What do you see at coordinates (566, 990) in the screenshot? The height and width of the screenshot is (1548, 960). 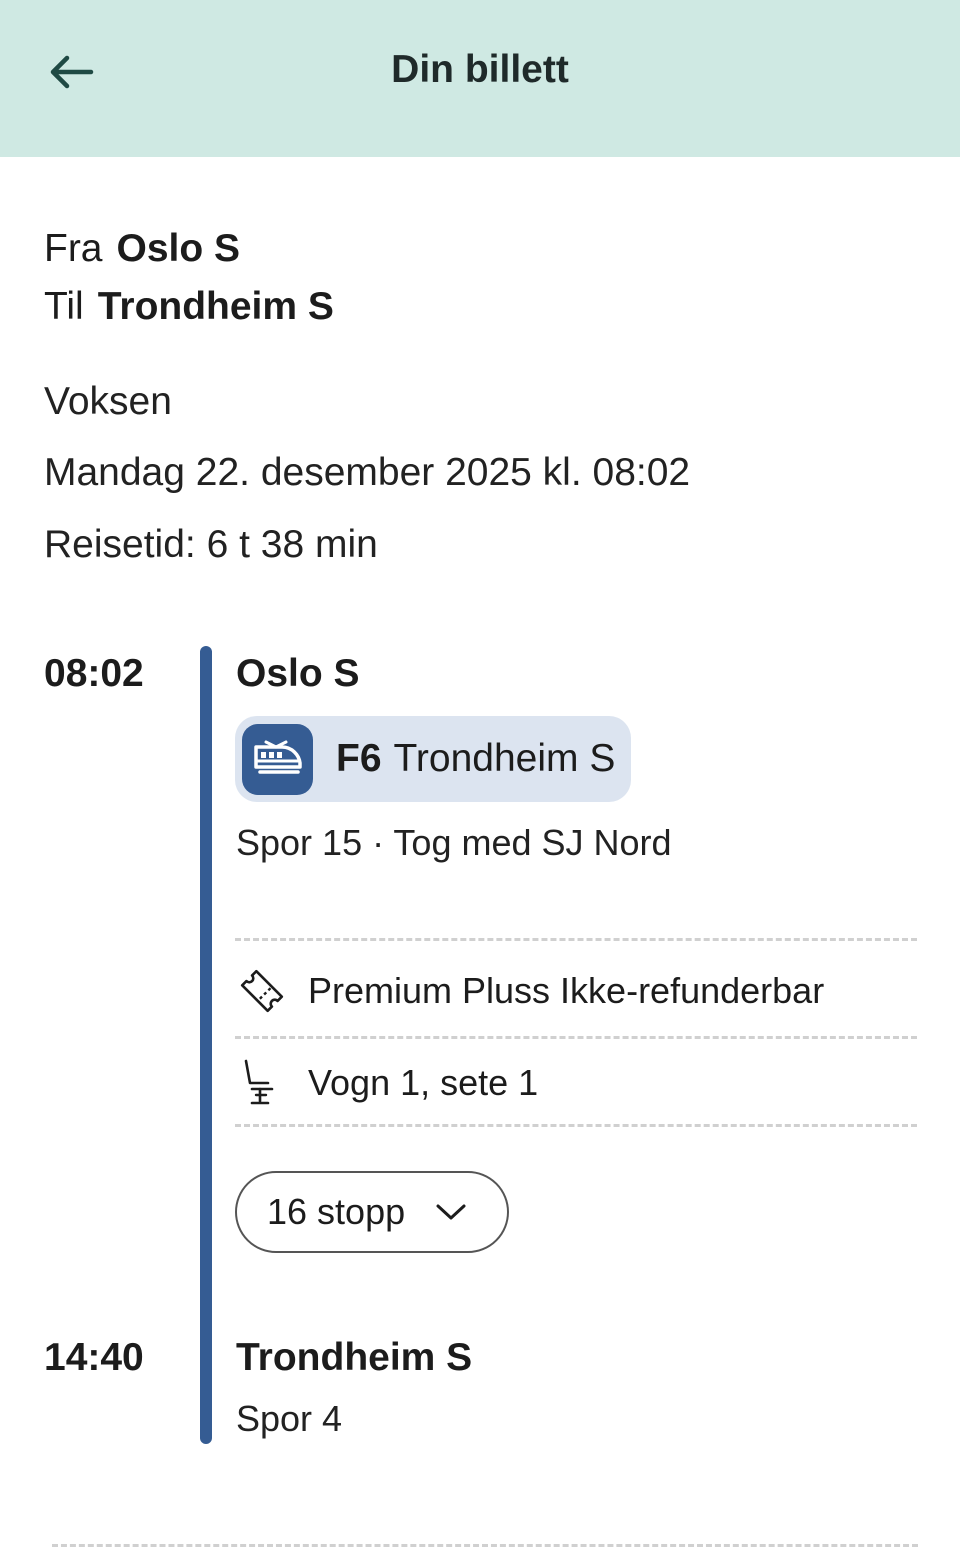 I see `ticket-type: Premium Pluss Ikke-refunderbar` at bounding box center [566, 990].